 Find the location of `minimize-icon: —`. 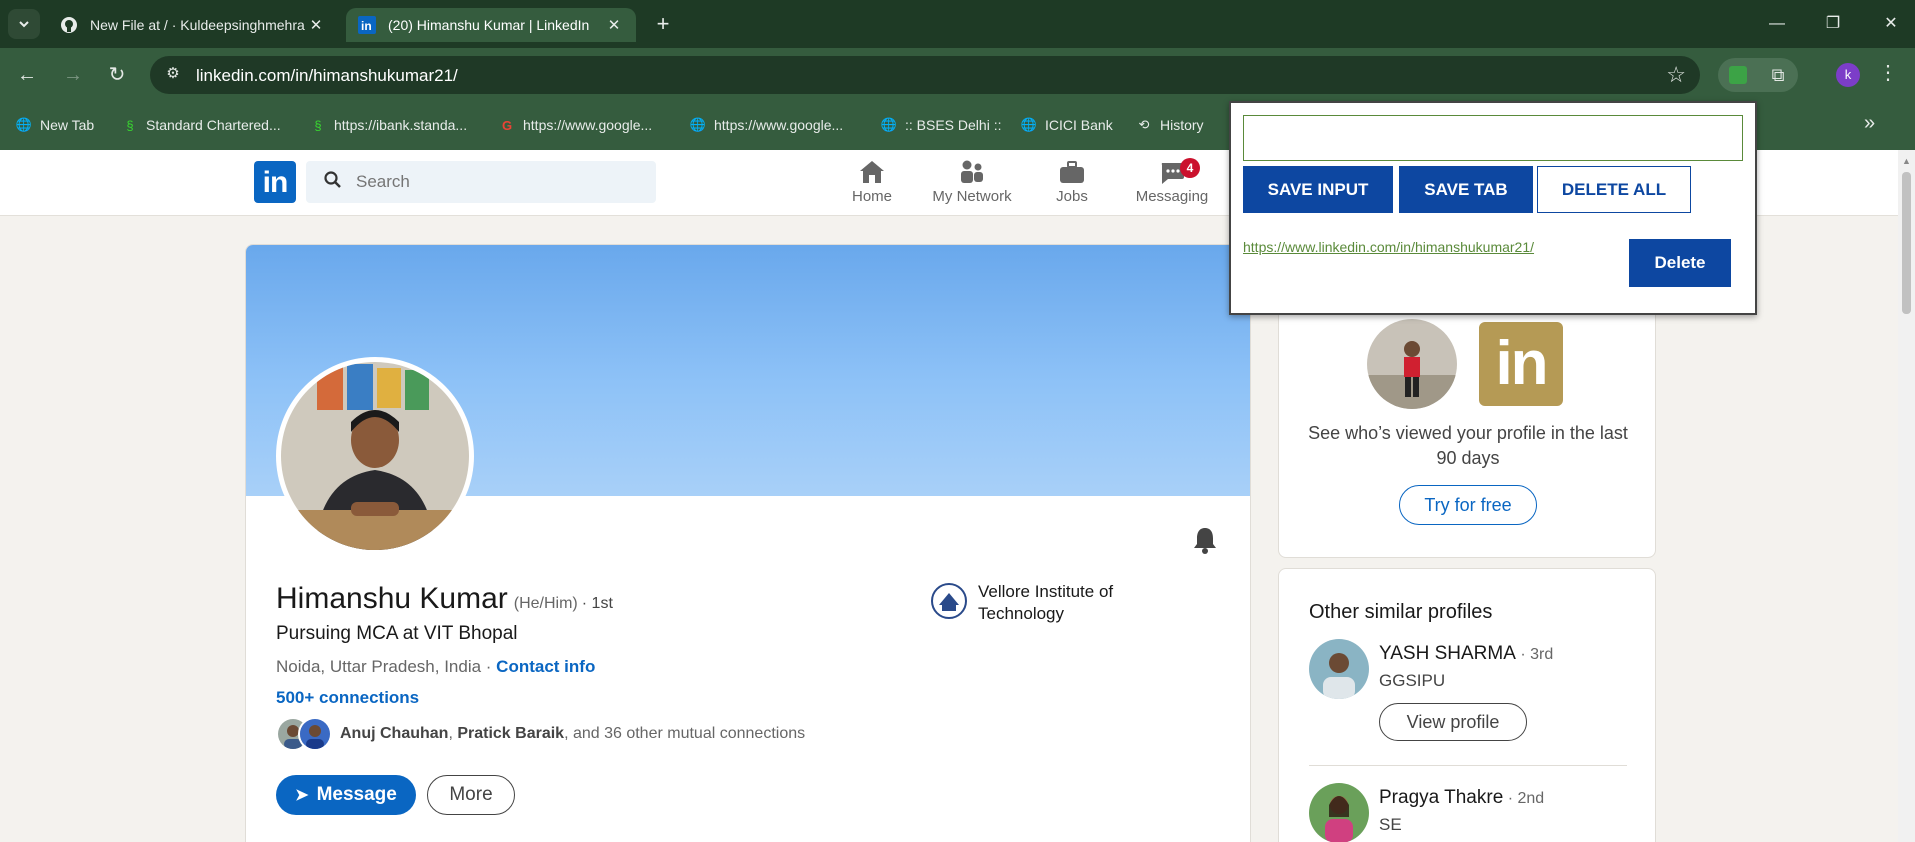

minimize-icon: — is located at coordinates (1777, 24).